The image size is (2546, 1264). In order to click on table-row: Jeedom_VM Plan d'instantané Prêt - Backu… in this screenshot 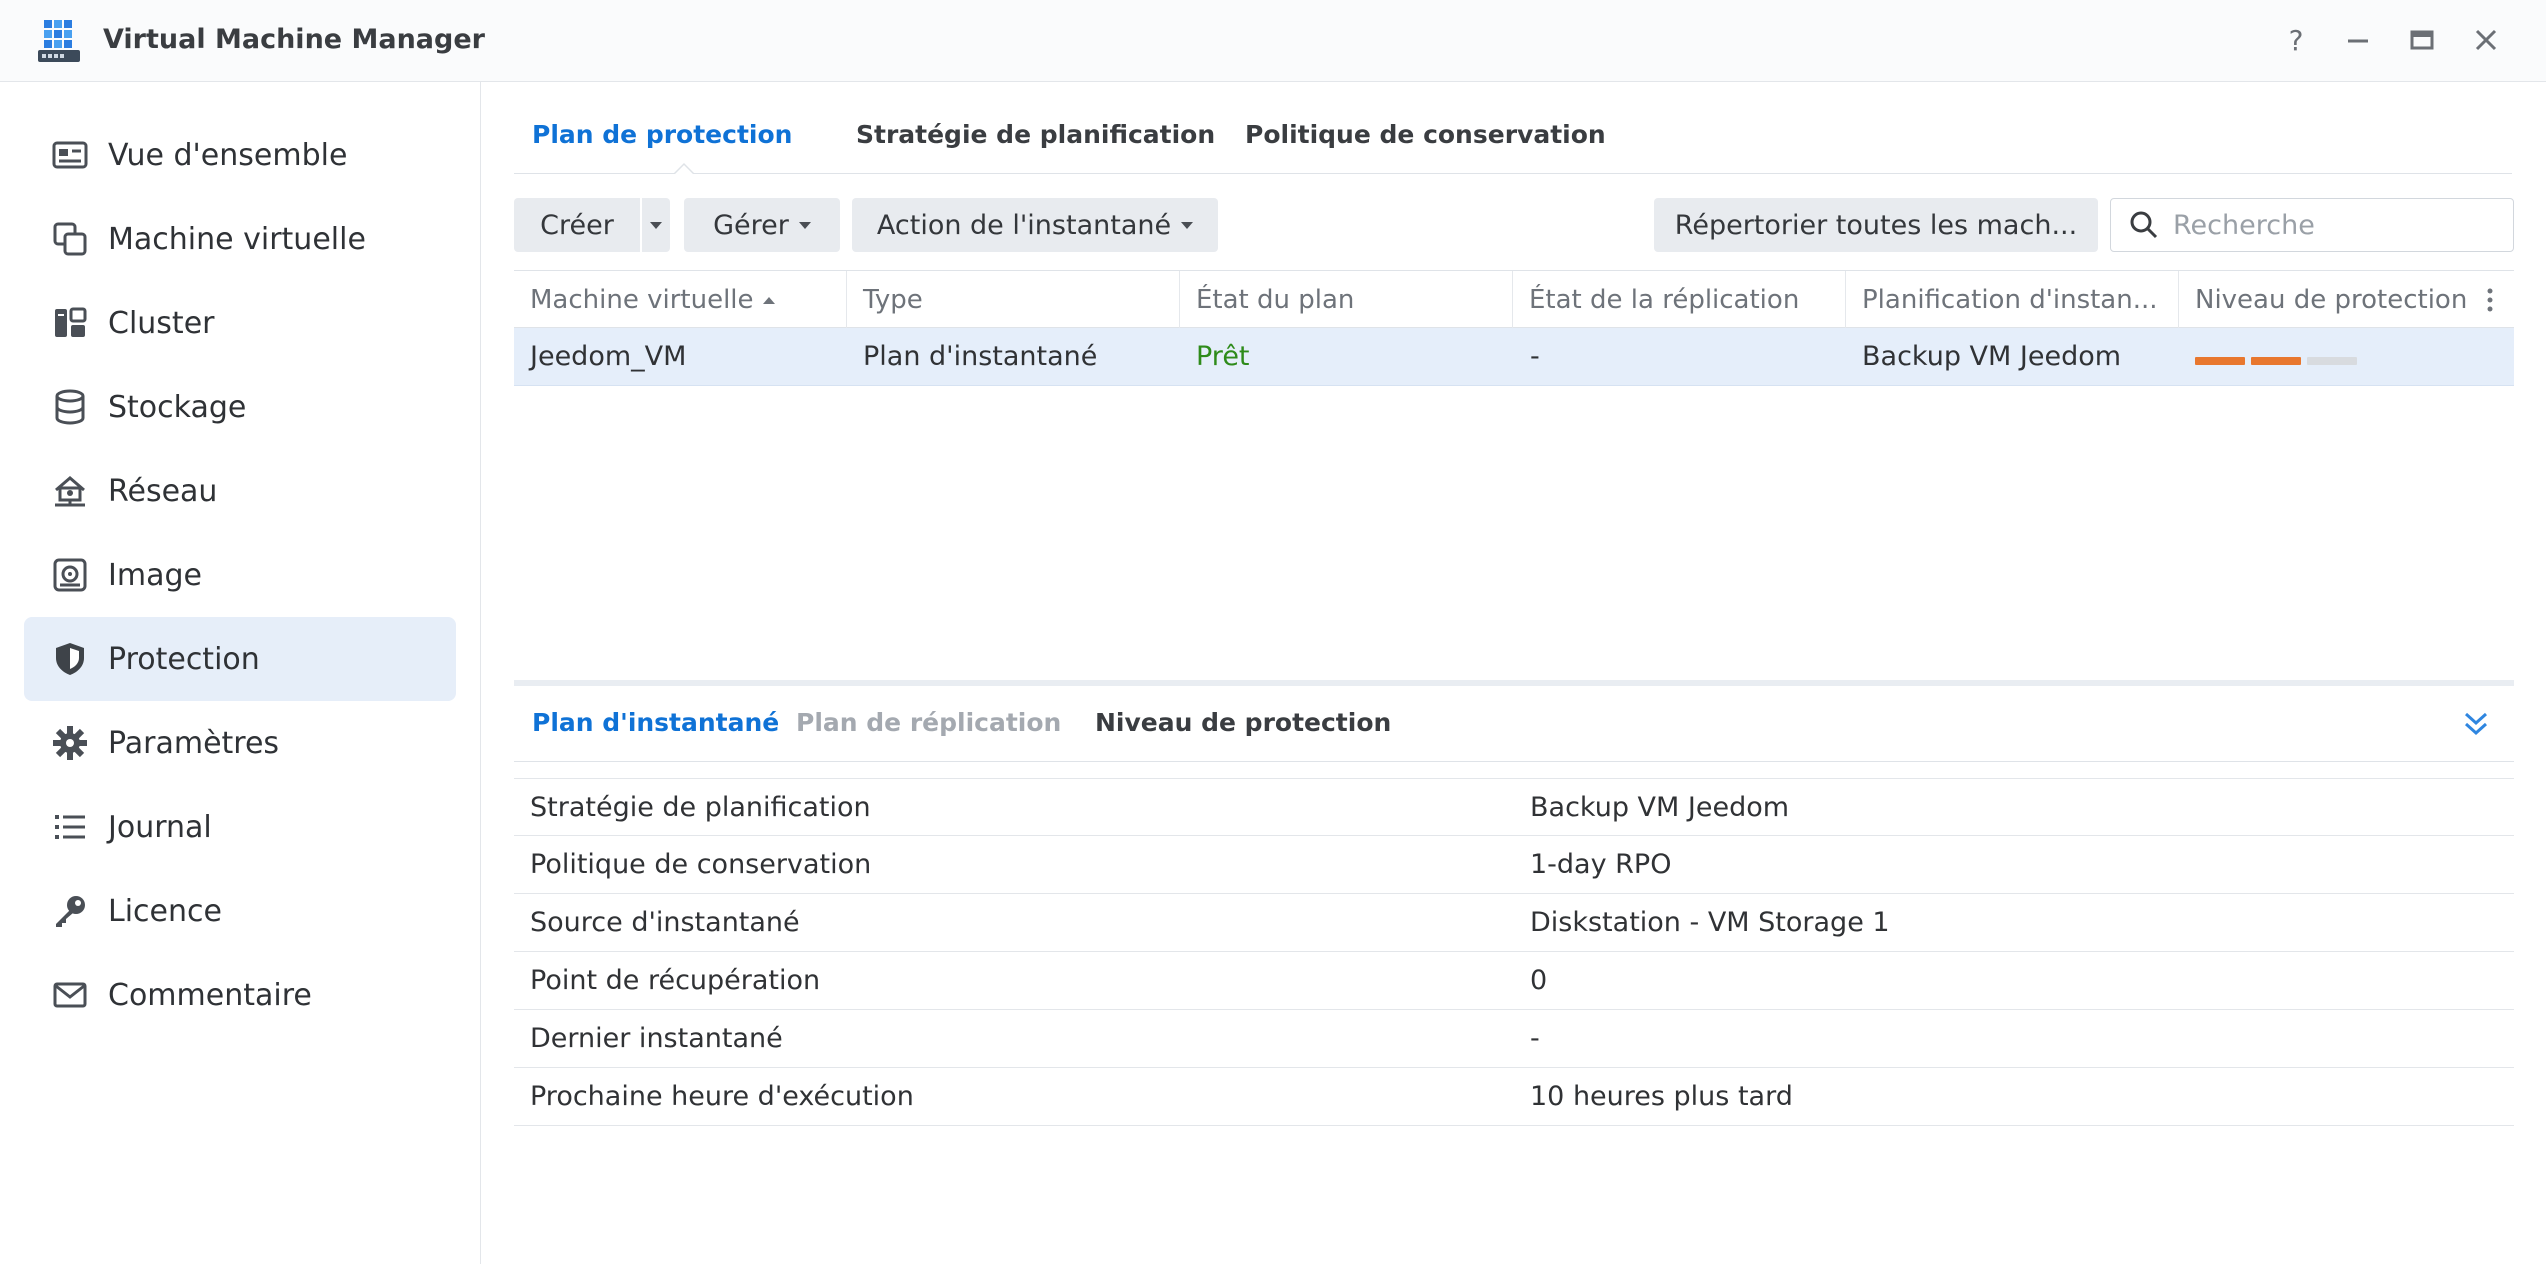, I will do `click(1514, 357)`.